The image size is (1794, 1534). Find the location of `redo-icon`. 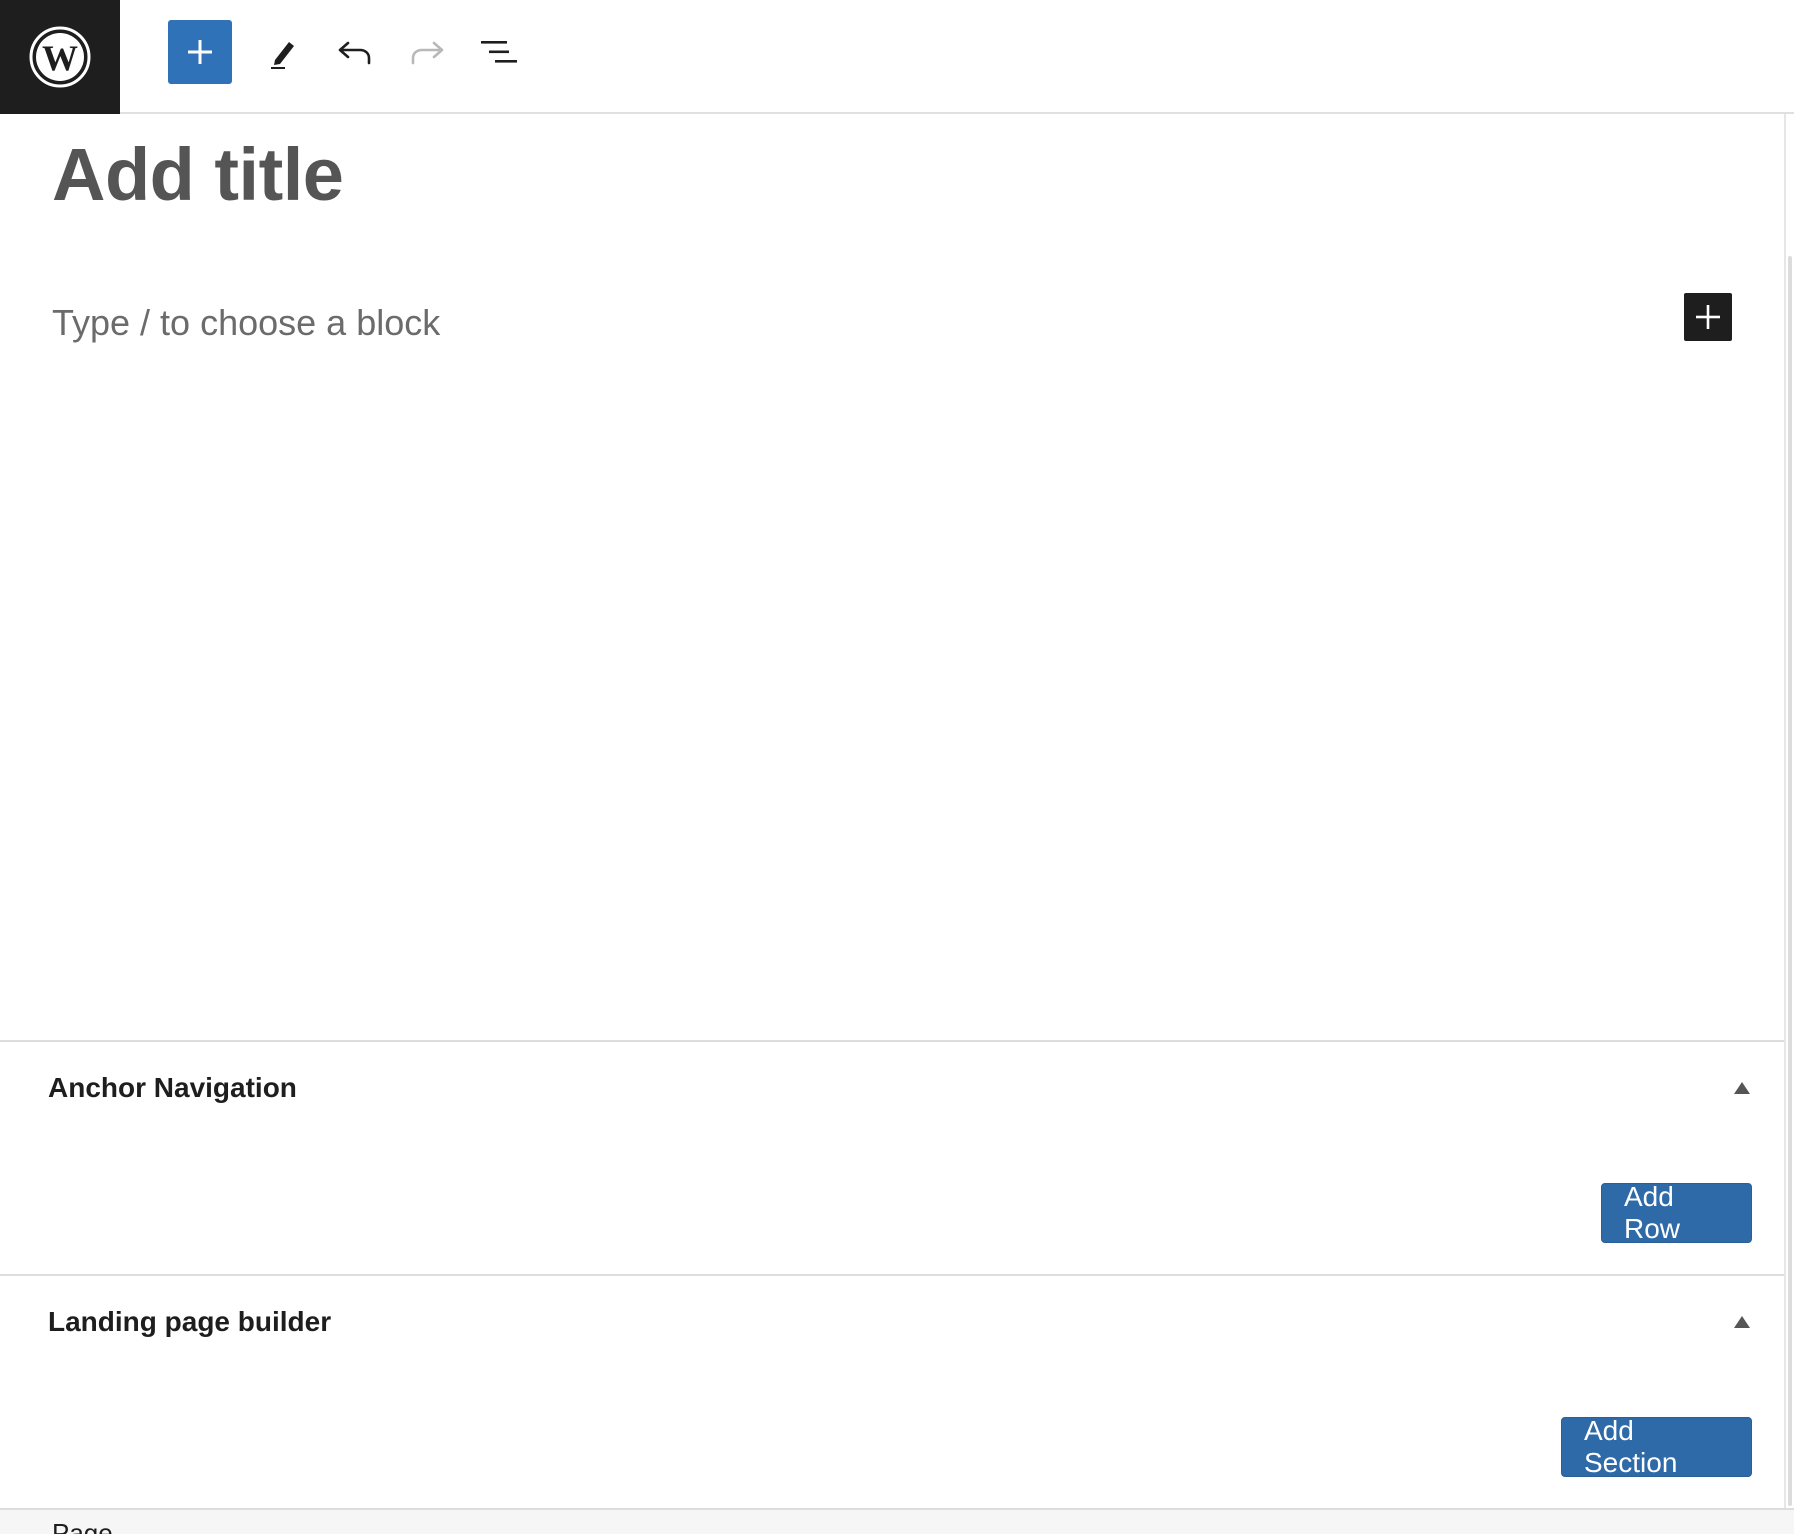

redo-icon is located at coordinates (427, 53).